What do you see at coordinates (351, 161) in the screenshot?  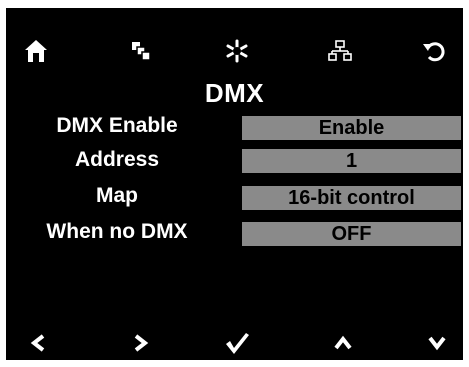 I see `setting-value-address: 1` at bounding box center [351, 161].